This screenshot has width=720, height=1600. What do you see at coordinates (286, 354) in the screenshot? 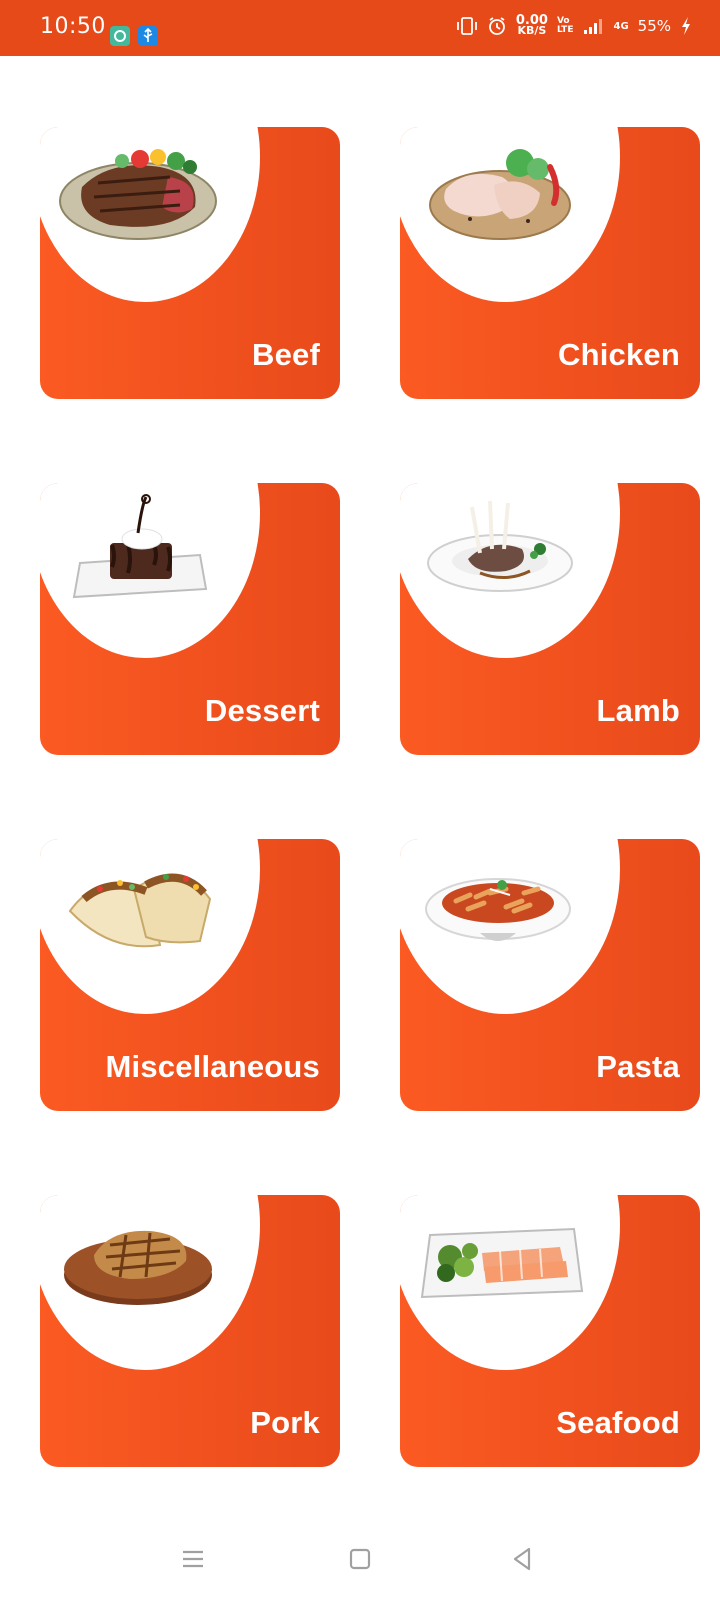
I see `category-label: Beef` at bounding box center [286, 354].